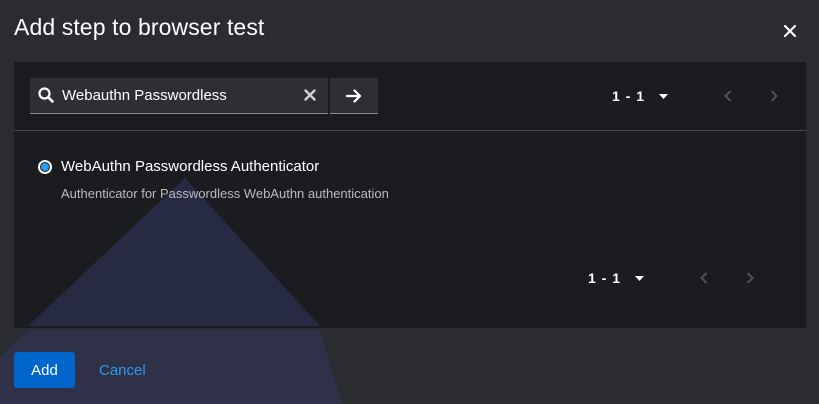 This screenshot has width=819, height=404. Describe the element at coordinates (653, 96) in the screenshot. I see `pagination-range-toggle: 1 - 1` at that location.